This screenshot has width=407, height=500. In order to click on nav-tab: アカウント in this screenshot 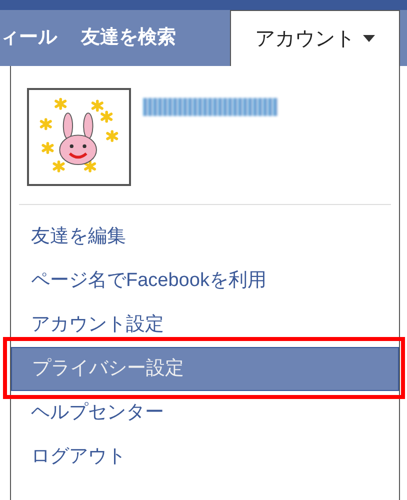, I will do `click(315, 38)`.